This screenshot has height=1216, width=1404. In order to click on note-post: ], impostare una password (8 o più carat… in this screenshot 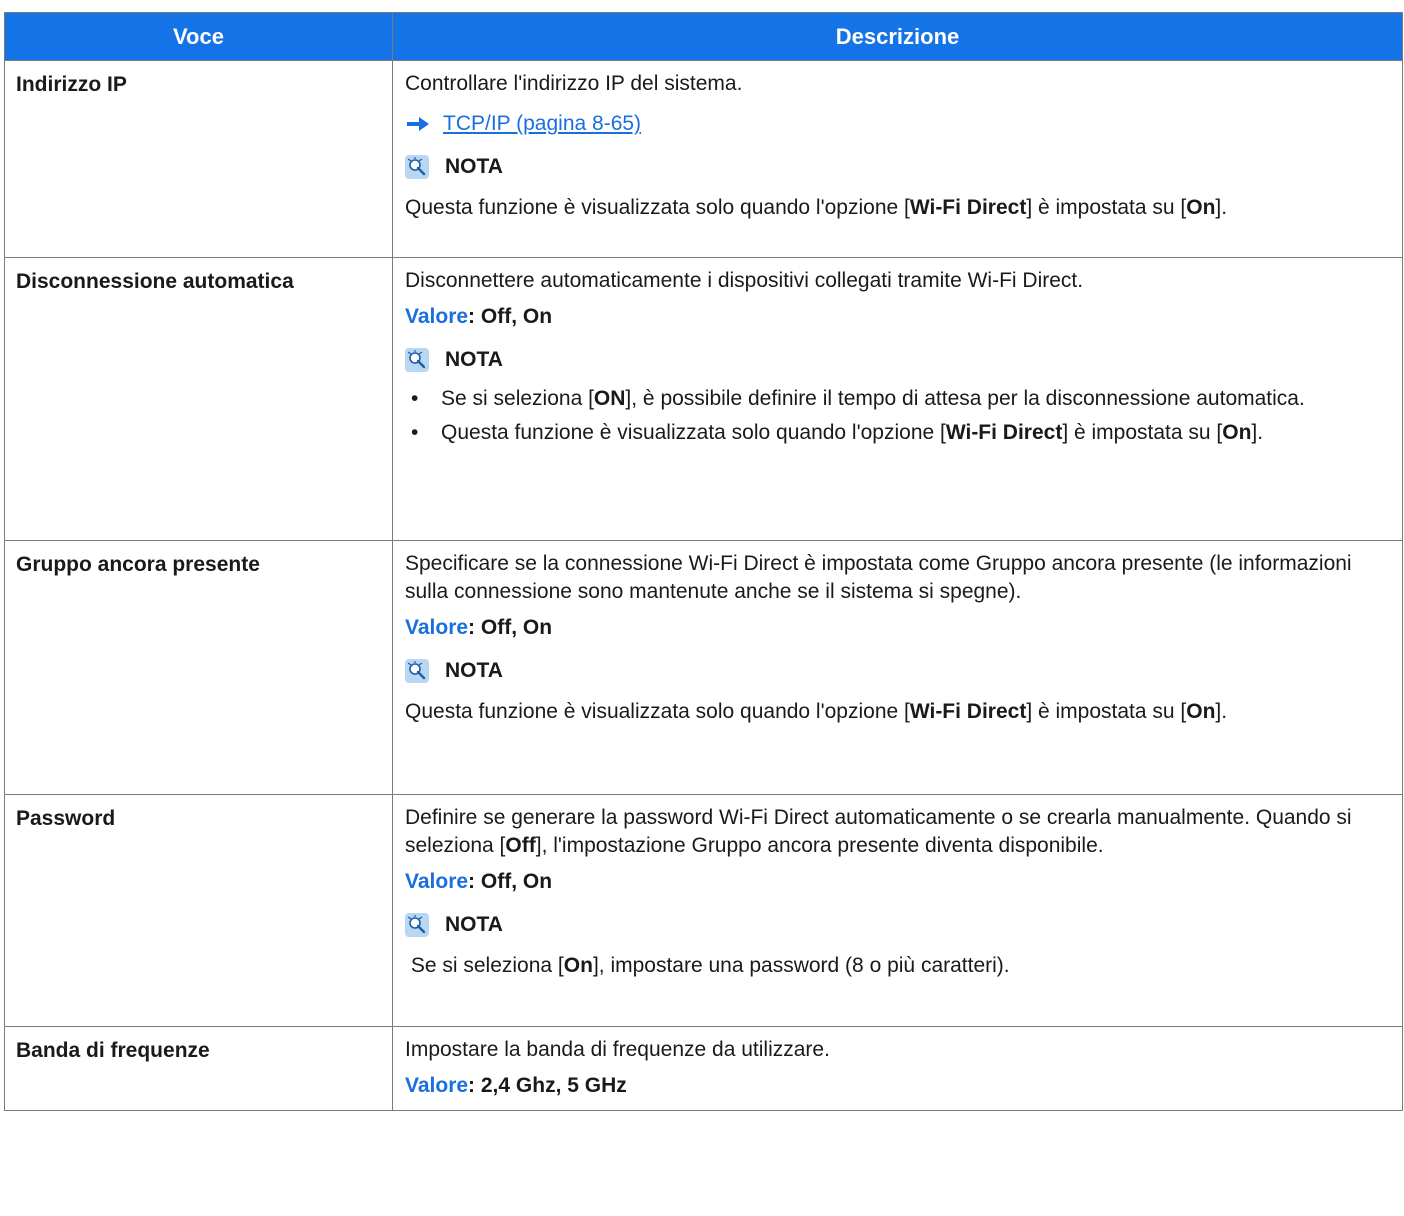, I will do `click(801, 965)`.